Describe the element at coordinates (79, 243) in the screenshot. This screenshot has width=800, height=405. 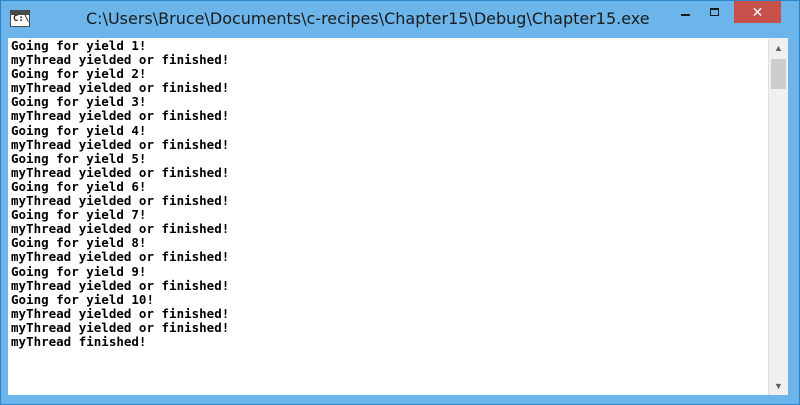
I see `console-line: Going for yield 8!` at that location.